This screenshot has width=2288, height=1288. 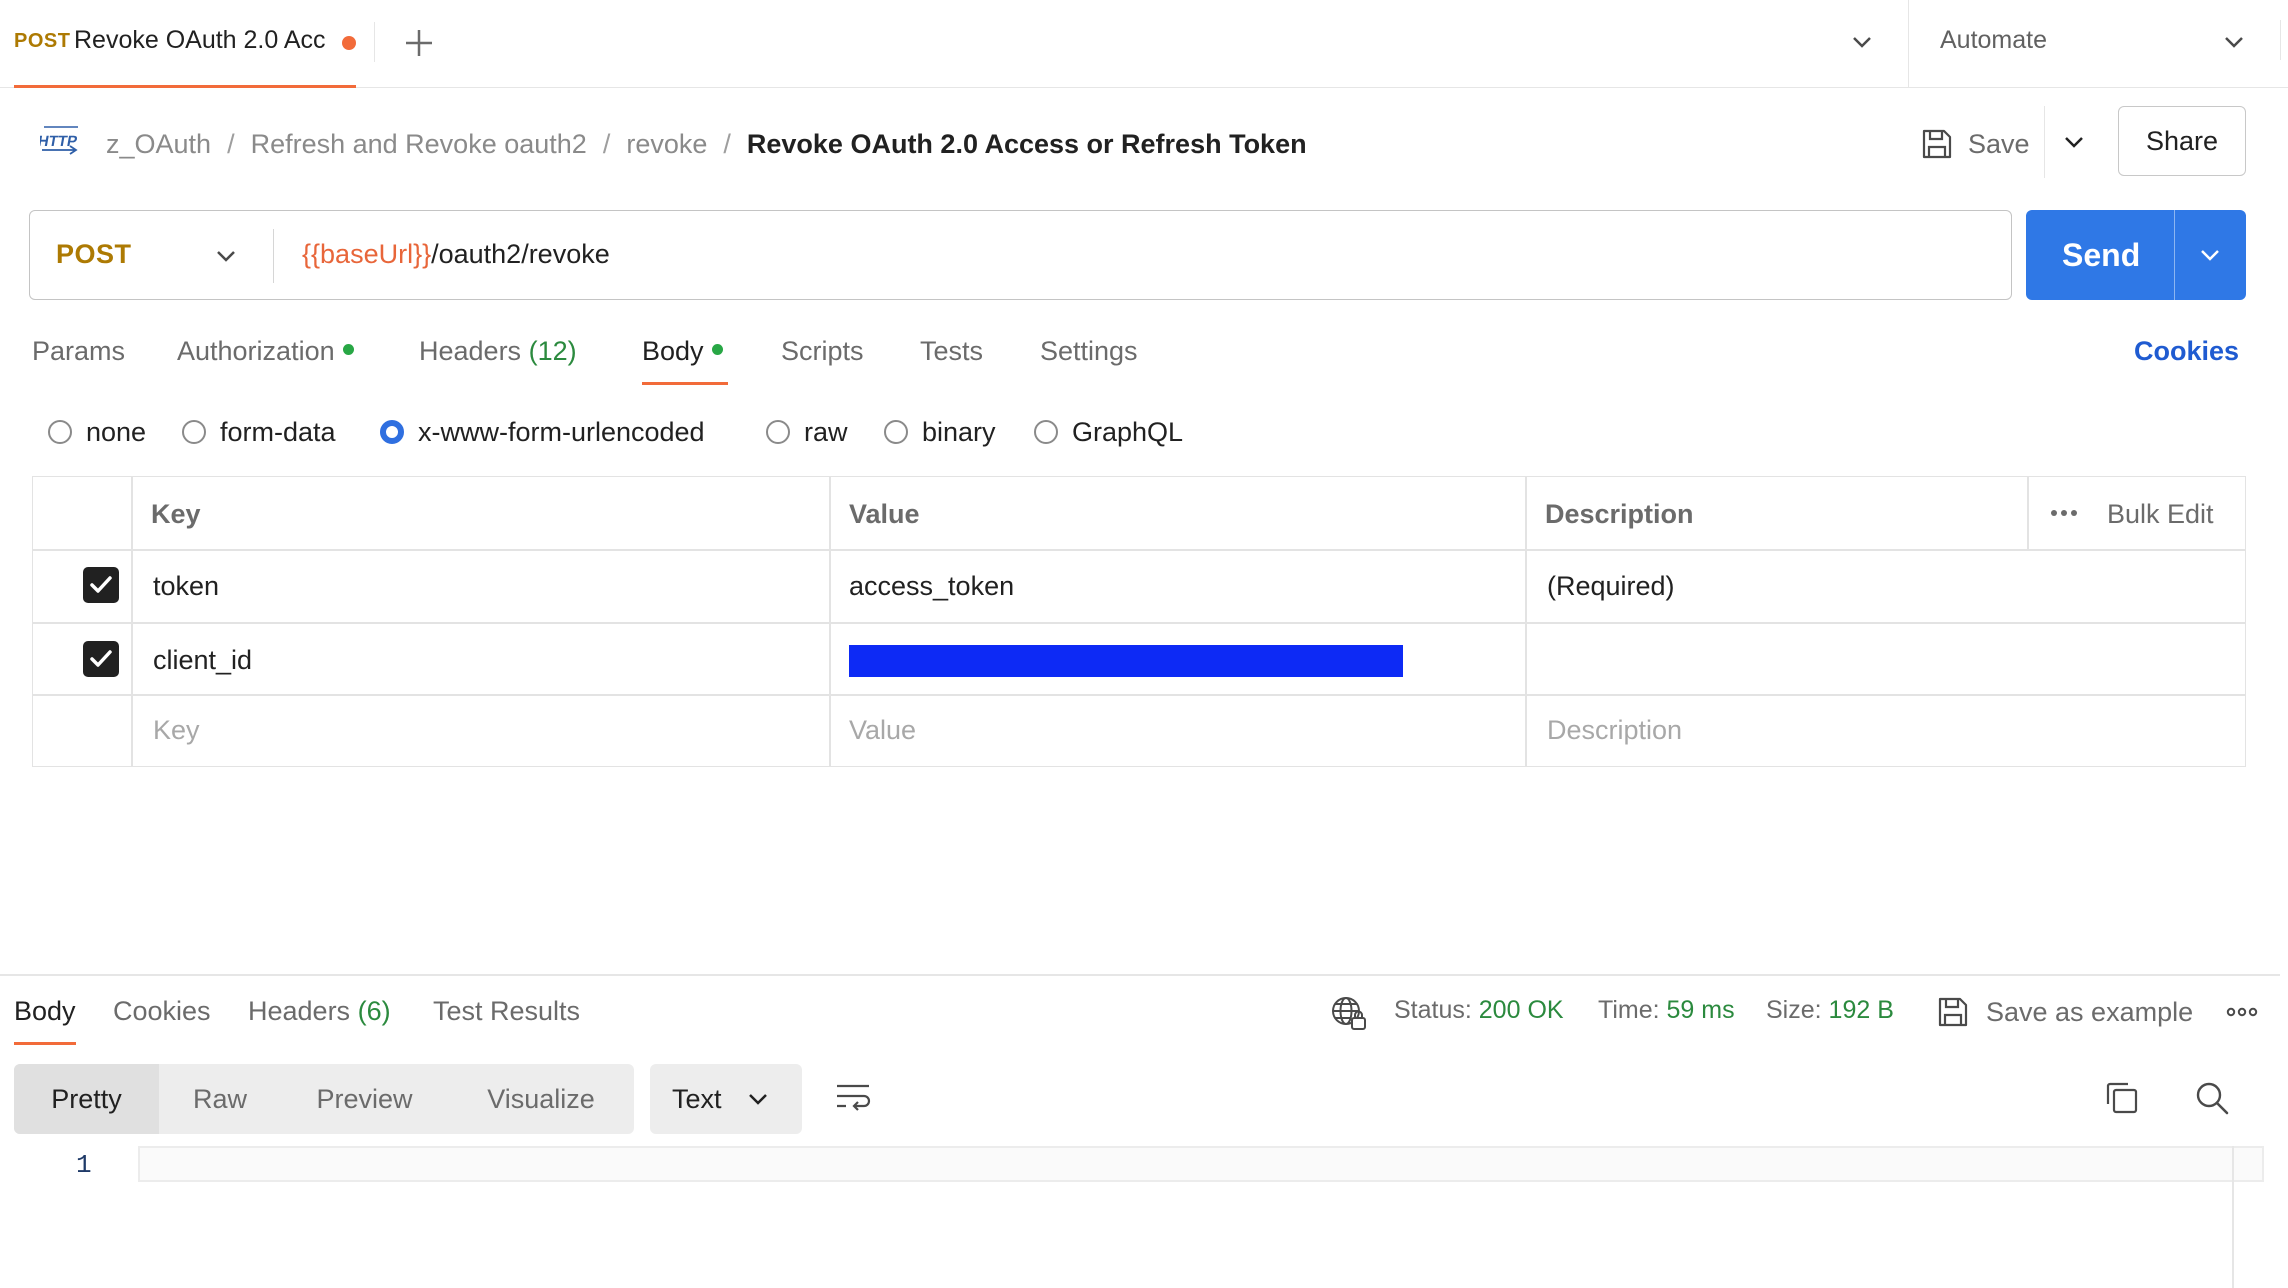 I want to click on row-key: client_id, so click(x=202, y=660).